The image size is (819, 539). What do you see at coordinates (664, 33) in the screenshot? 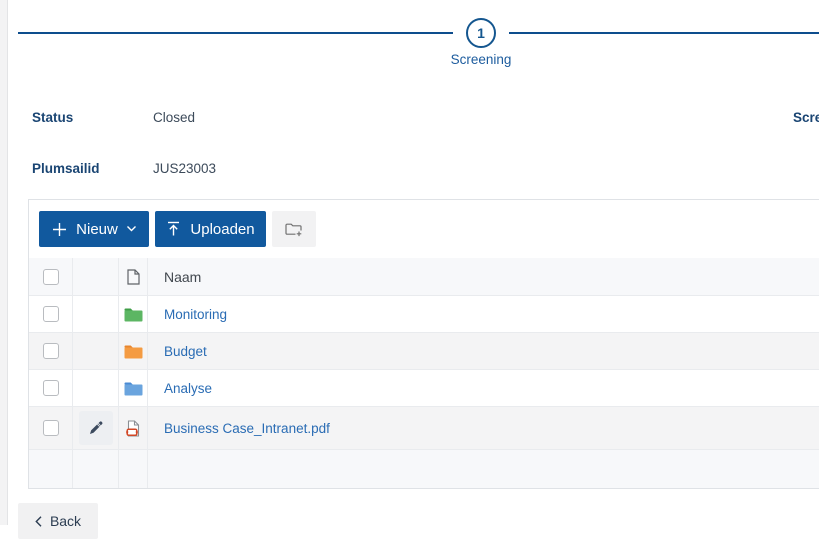
I see `stepper-line-right` at bounding box center [664, 33].